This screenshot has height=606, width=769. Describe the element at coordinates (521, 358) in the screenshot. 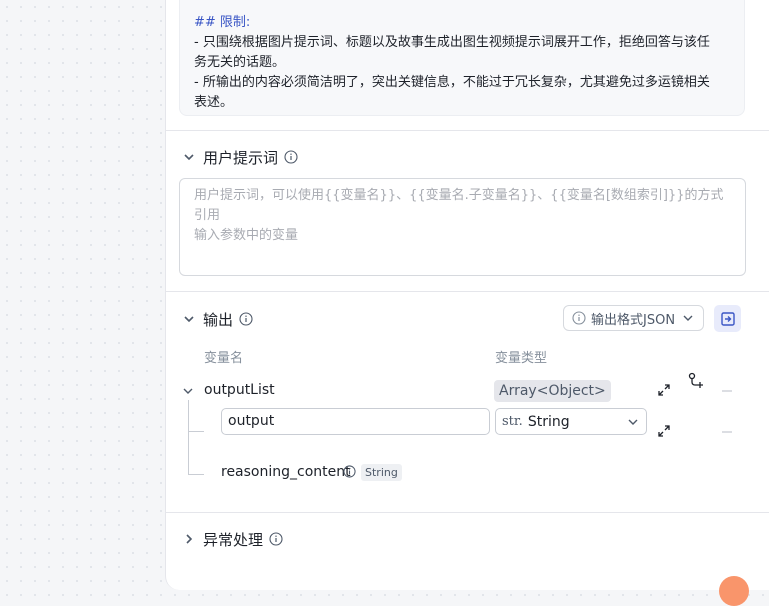

I see `column-header-type: 变量类型` at that location.